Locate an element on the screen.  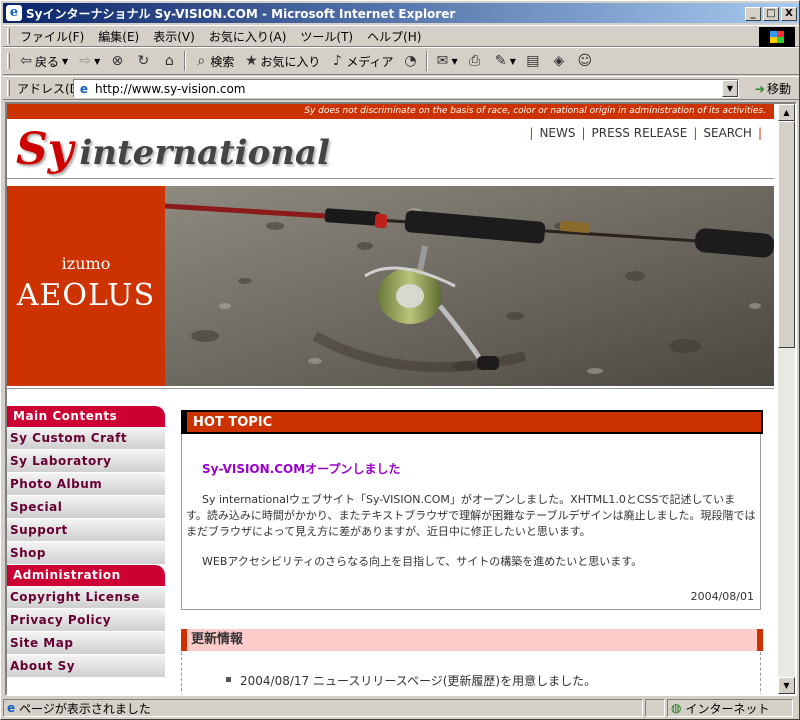
print-button: ⎙ is located at coordinates (475, 61).